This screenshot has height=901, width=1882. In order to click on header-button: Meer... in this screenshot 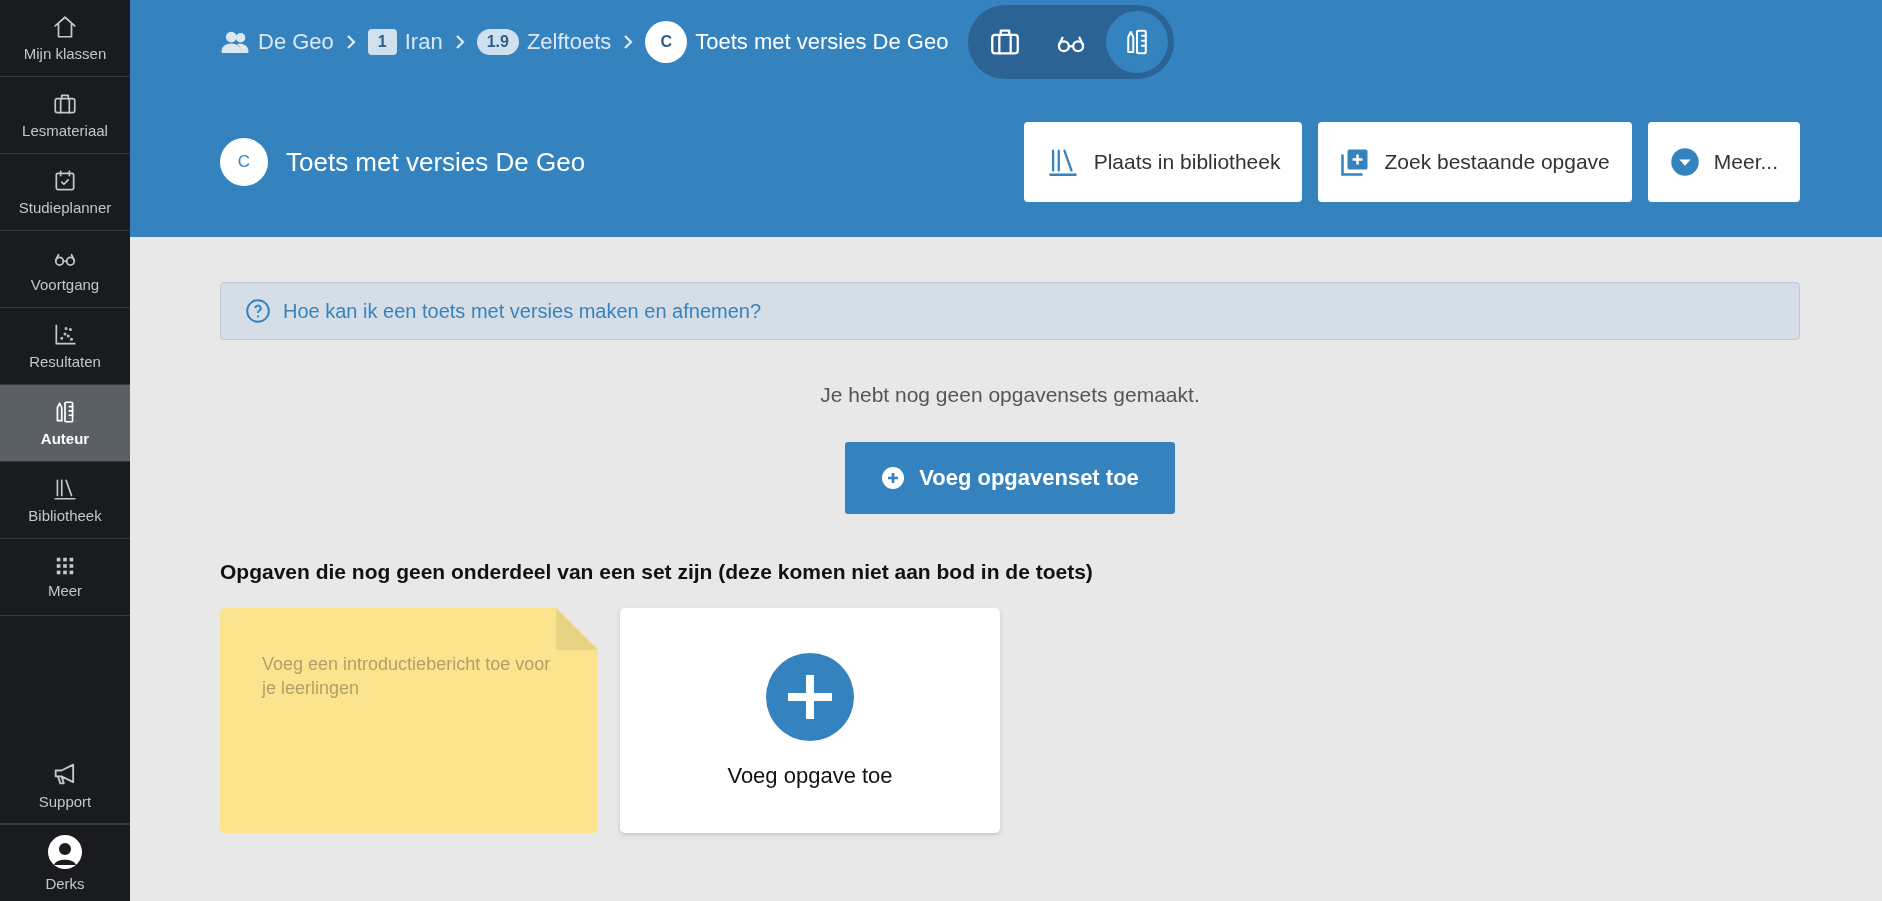, I will do `click(1723, 162)`.